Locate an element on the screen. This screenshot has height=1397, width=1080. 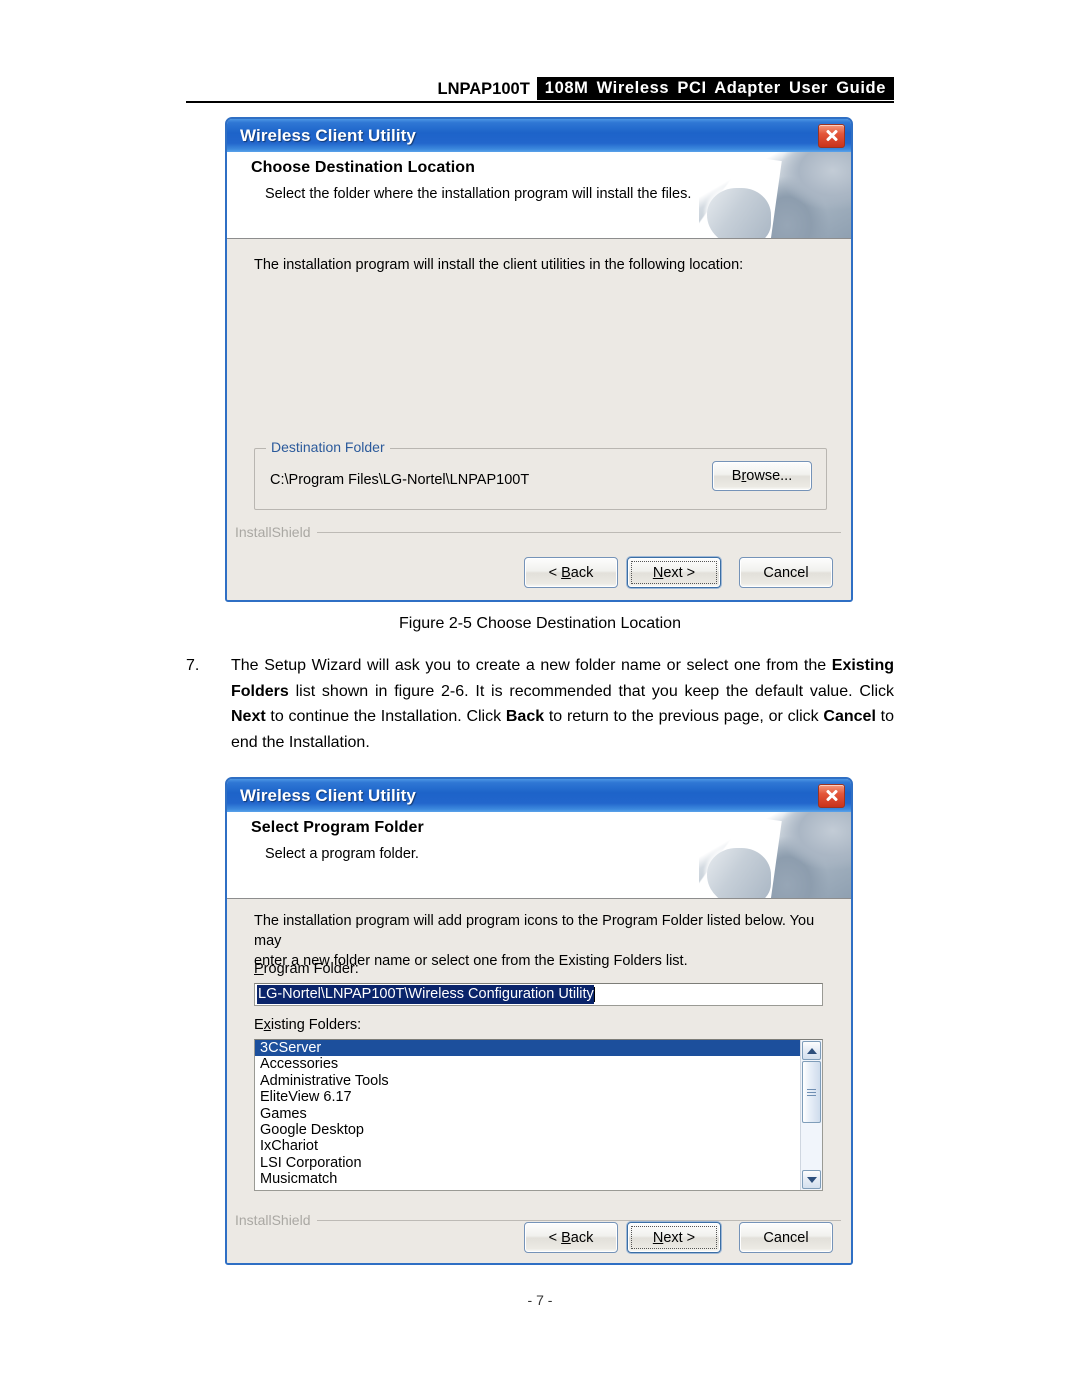
list-item: Administrative Tools is located at coordinates (527, 1081).